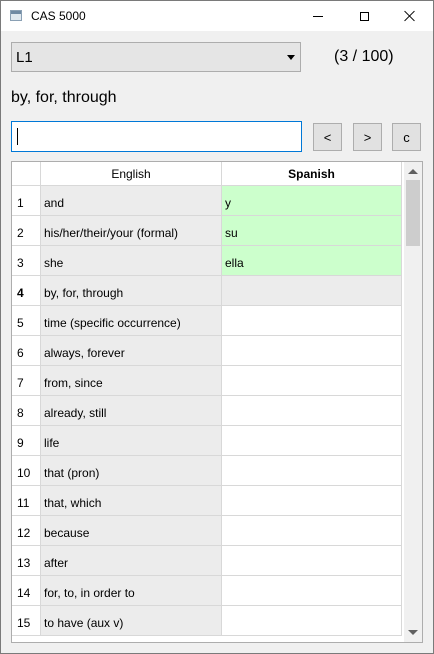 This screenshot has height=654, width=434. I want to click on row-number: 7, so click(26, 381).